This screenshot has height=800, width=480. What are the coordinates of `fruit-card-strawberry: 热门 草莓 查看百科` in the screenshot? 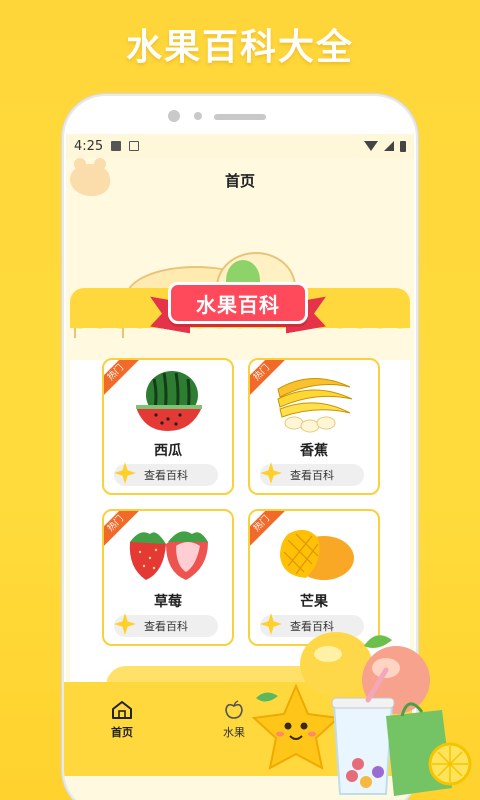 It's located at (168, 577).